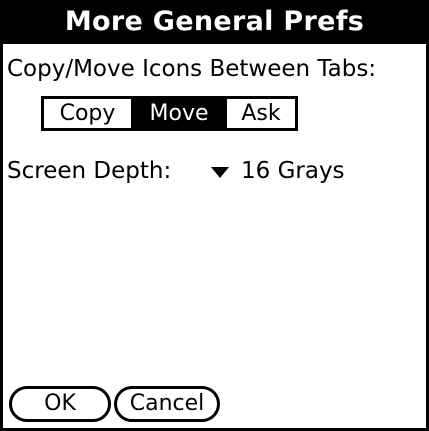  I want to click on screen-depth-popup-trigger: 16 Grays, so click(278, 171).